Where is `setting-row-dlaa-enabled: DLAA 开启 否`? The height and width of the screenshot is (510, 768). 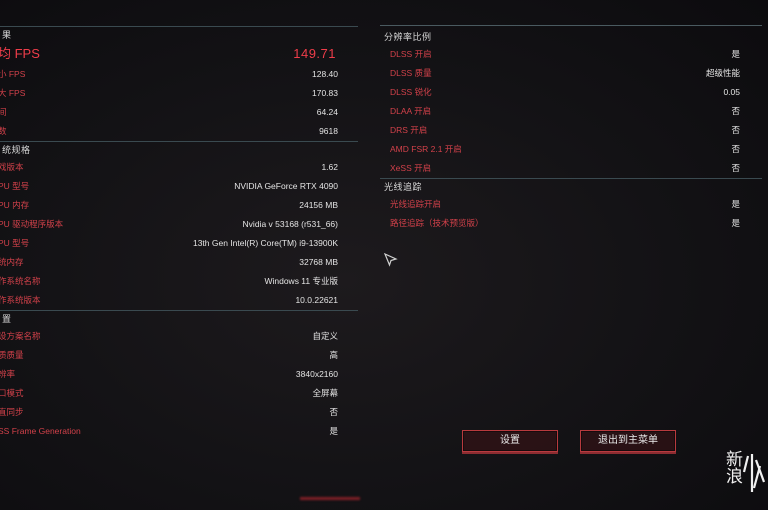
setting-row-dlaa-enabled: DLAA 开启 否 is located at coordinates (571, 111).